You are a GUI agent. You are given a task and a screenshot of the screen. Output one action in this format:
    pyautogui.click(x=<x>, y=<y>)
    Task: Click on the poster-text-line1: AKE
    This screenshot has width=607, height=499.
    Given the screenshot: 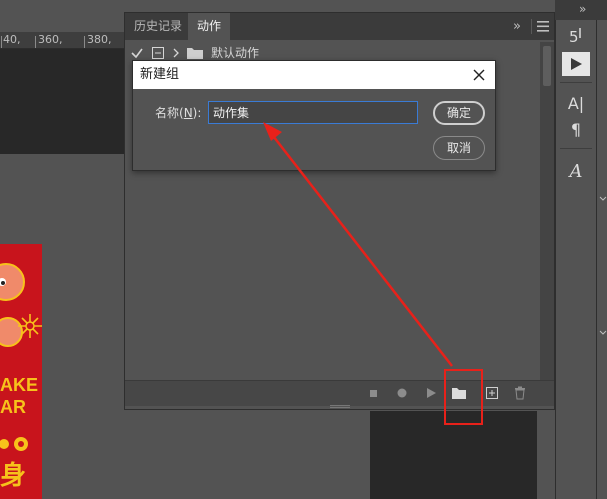 What is the action you would take?
    pyautogui.click(x=19, y=385)
    